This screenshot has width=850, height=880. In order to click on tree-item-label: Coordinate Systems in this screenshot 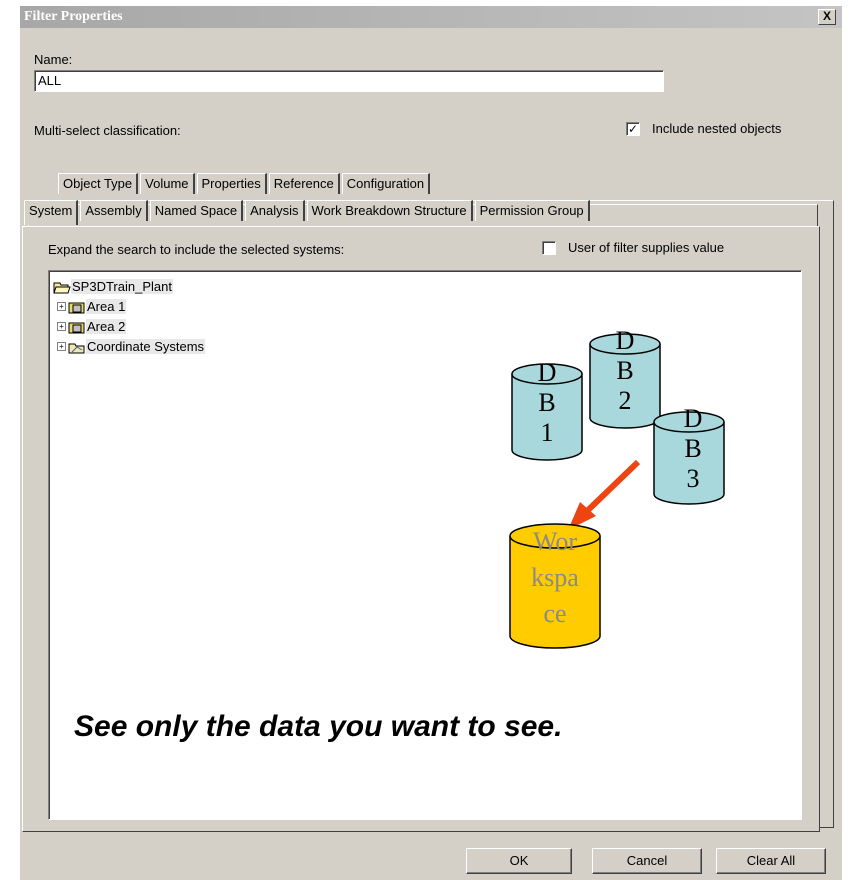, I will do `click(146, 346)`.